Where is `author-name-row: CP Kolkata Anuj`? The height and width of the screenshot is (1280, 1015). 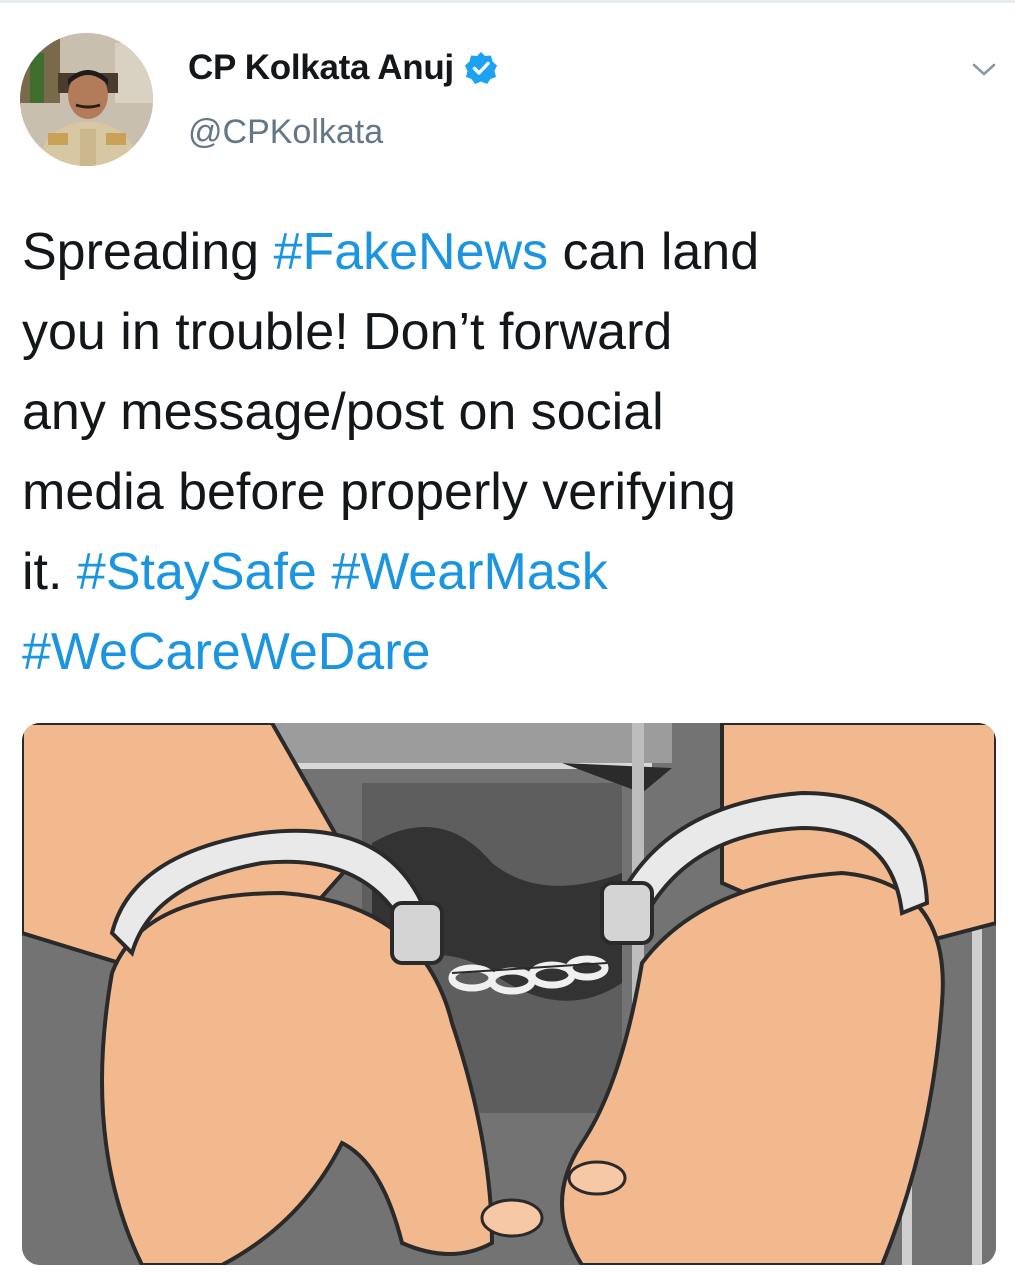 author-name-row: CP Kolkata Anuj is located at coordinates (343, 68).